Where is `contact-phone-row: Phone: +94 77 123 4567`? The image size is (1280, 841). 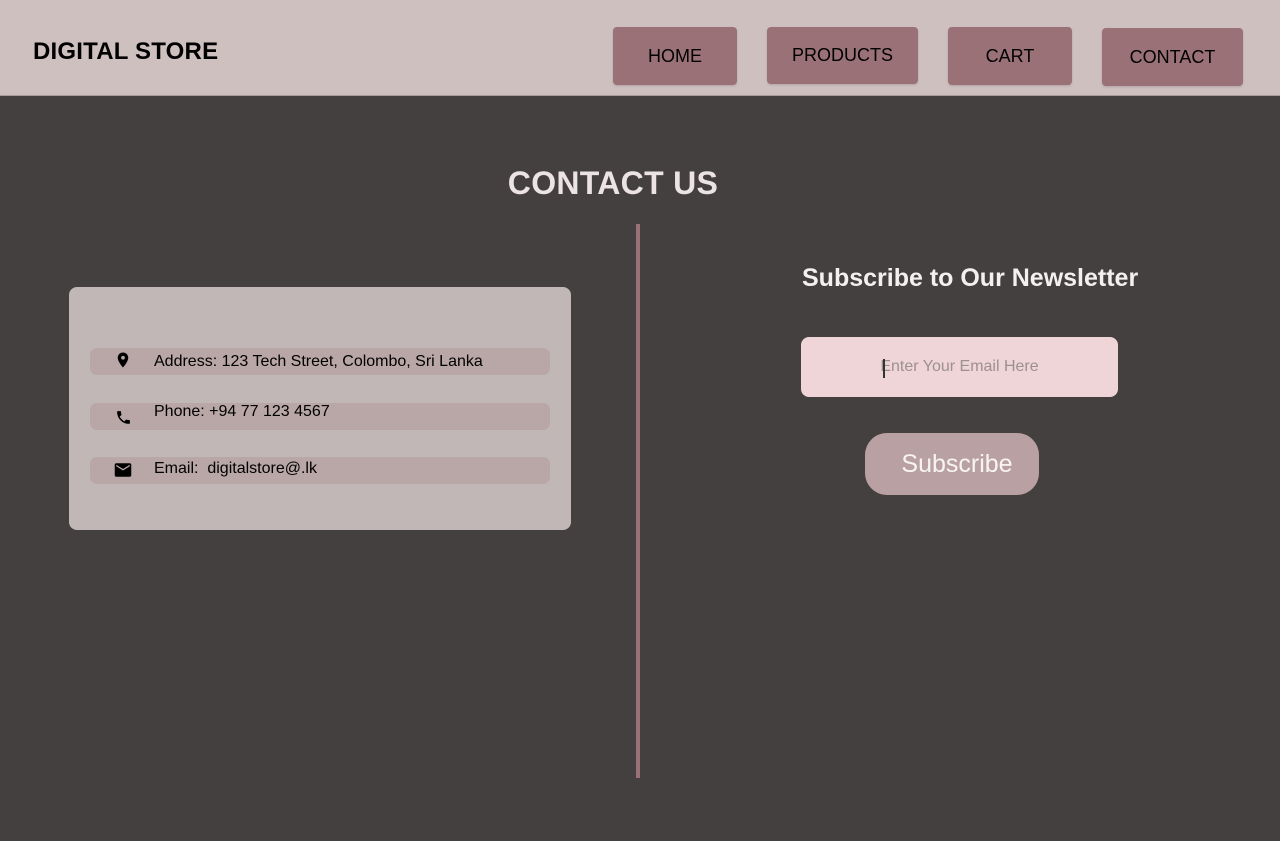
contact-phone-row: Phone: +94 77 123 4567 is located at coordinates (320, 416).